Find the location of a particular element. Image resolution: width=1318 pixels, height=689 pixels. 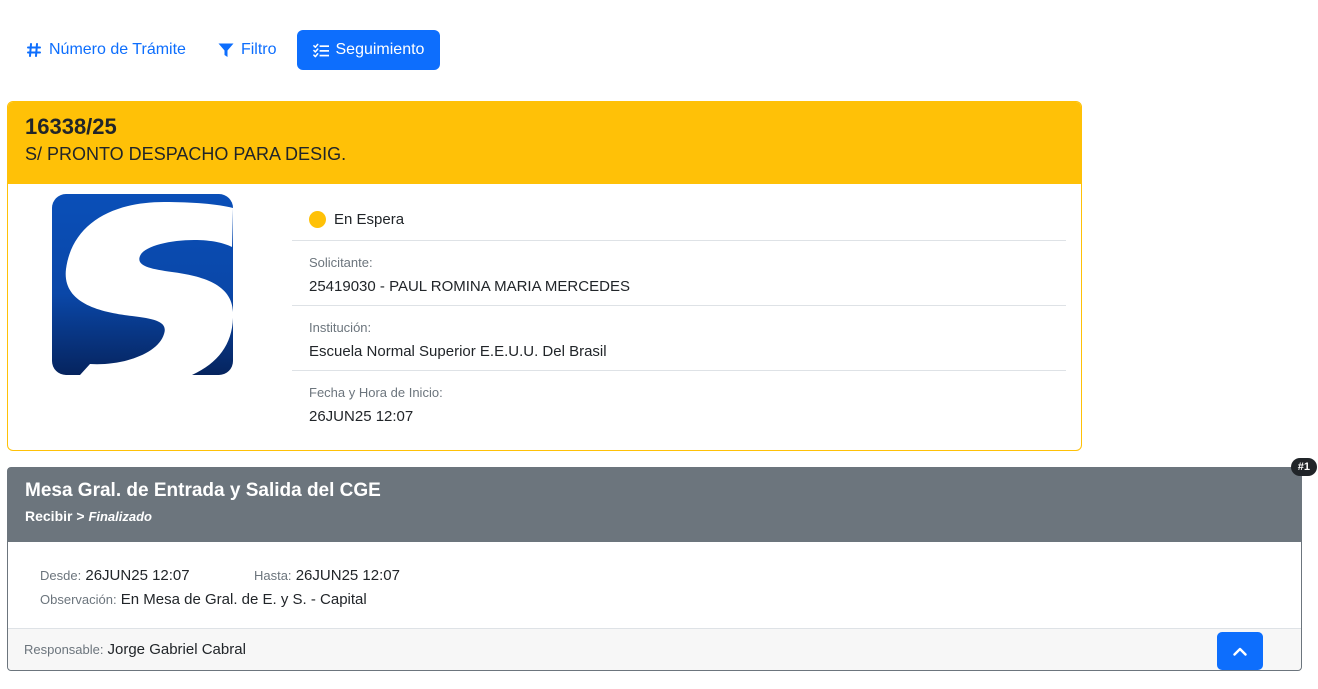

scroll-top-button is located at coordinates (1240, 651).